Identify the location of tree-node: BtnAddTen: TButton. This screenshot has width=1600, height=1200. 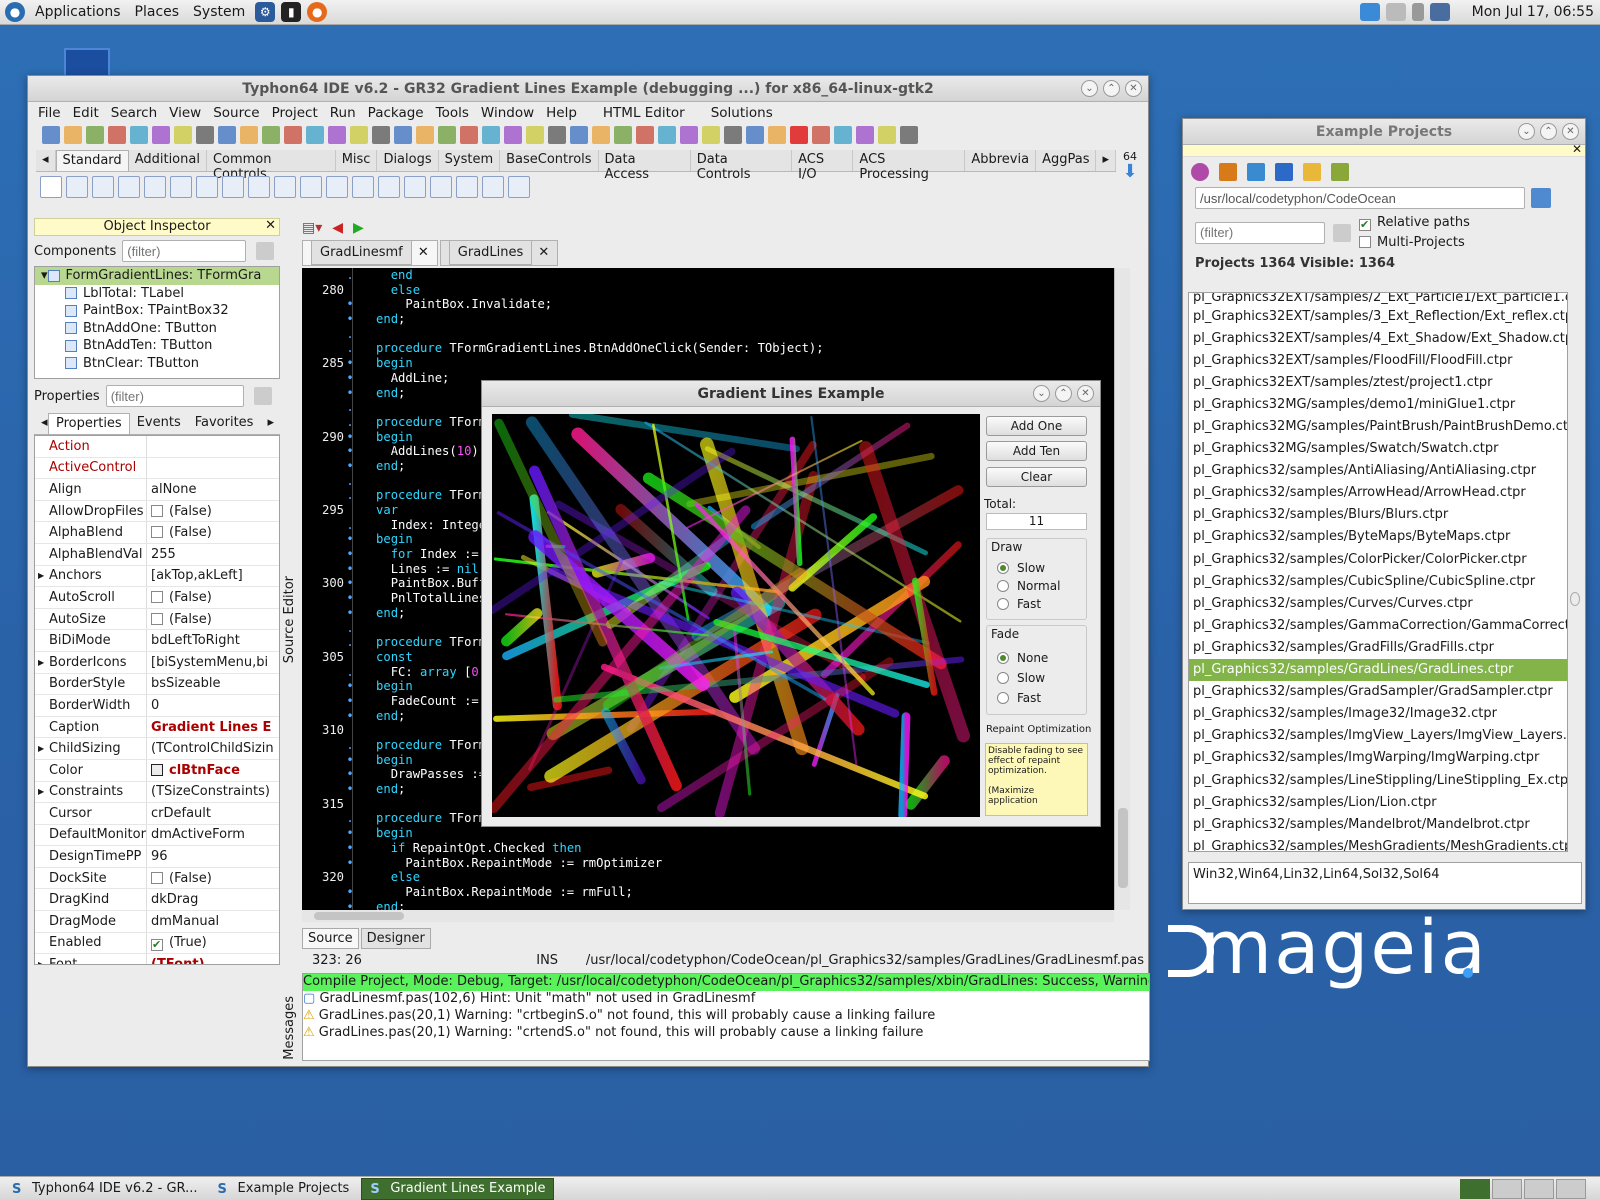
(157, 346).